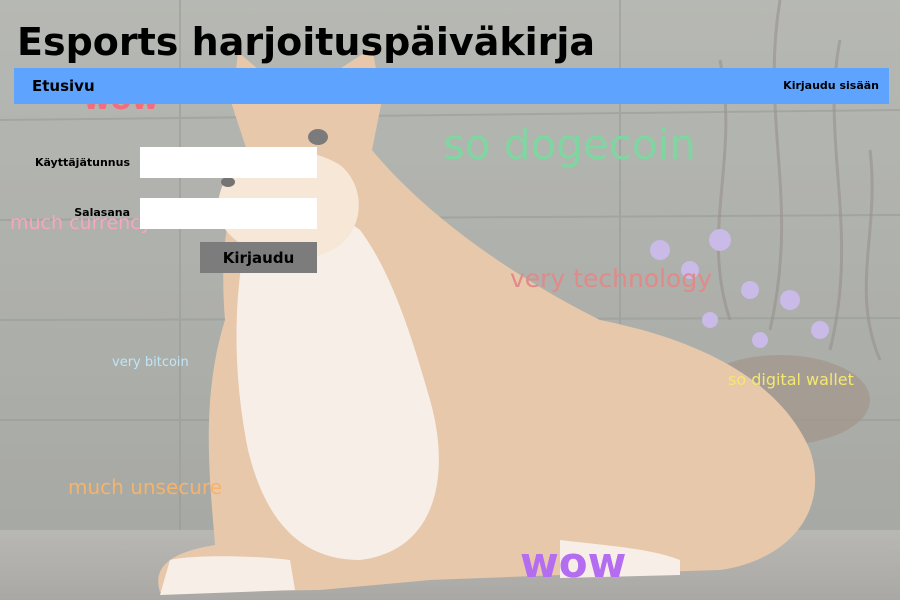 This screenshot has width=900, height=600. I want to click on nav-login-link: Kirjaudu sisään, so click(831, 85).